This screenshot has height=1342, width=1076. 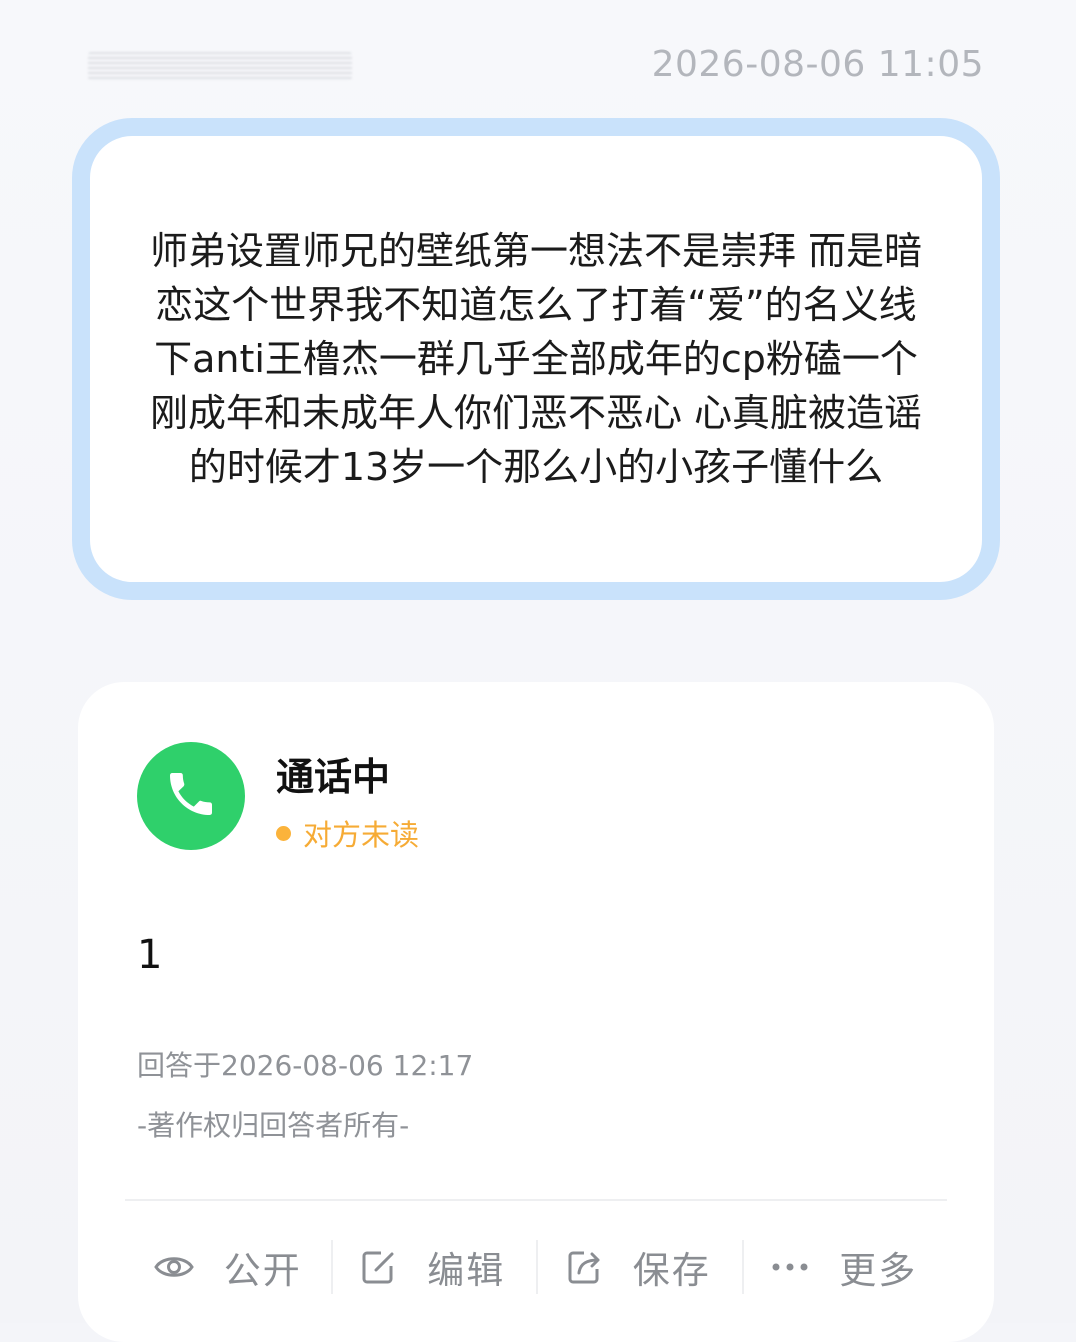 I want to click on save-label: 保存, so click(x=671, y=1270).